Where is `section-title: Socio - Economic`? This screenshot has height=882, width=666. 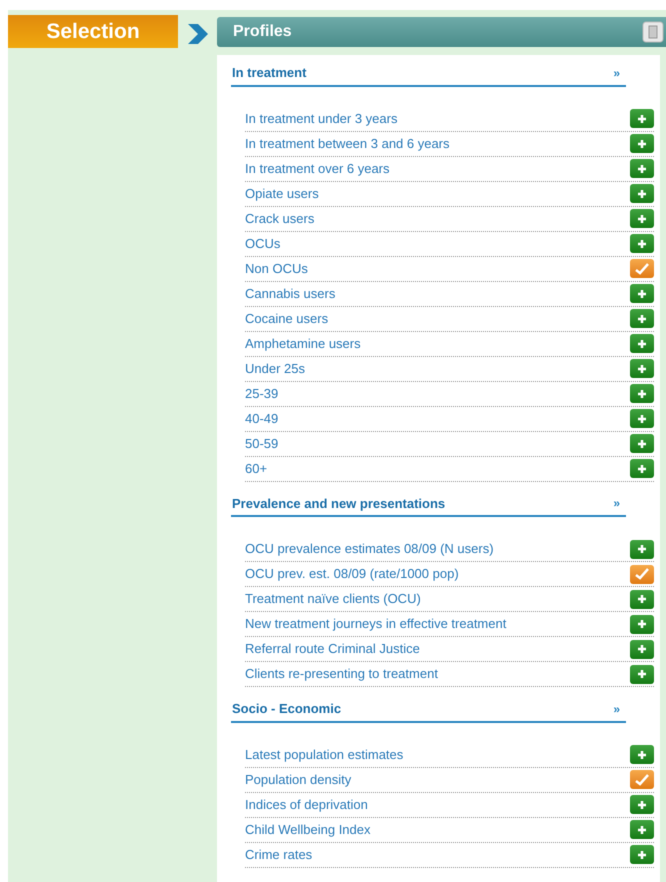 section-title: Socio - Economic is located at coordinates (287, 709).